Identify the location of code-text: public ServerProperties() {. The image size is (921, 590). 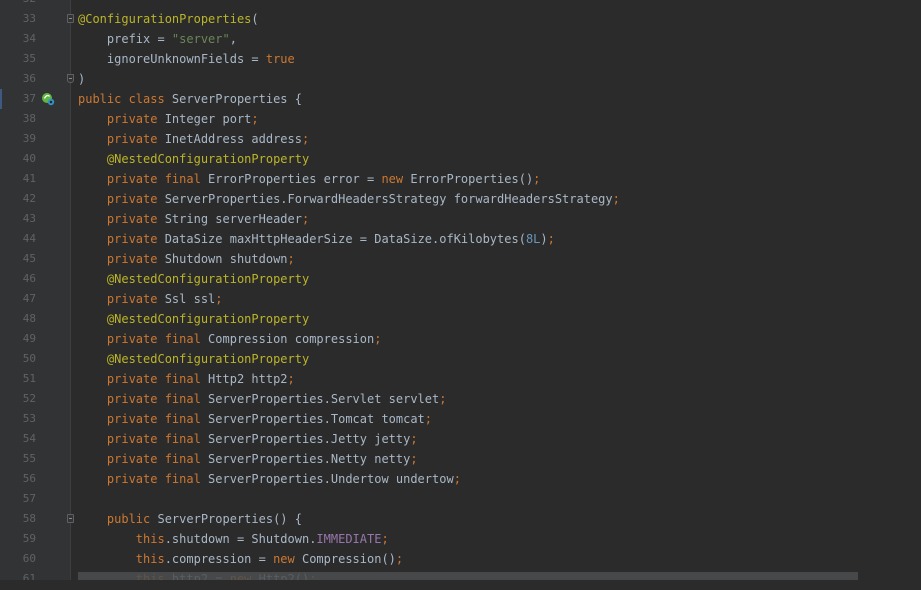
(190, 519).